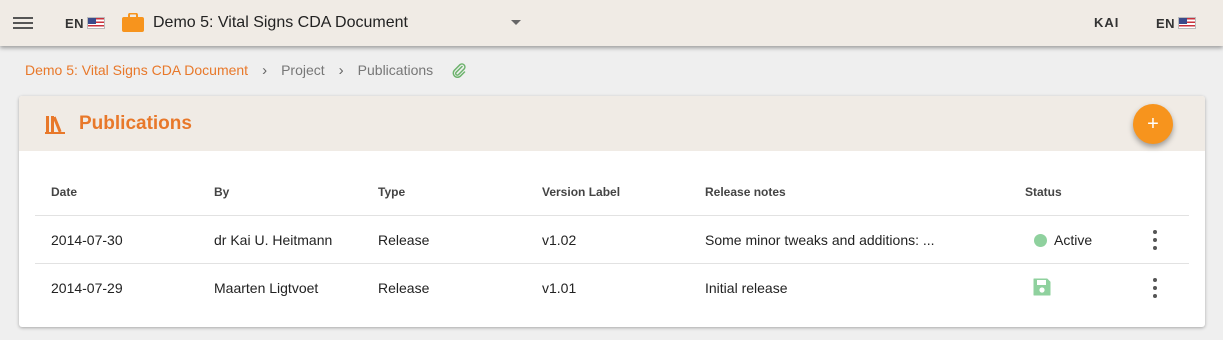 Image resolution: width=1223 pixels, height=340 pixels. What do you see at coordinates (1043, 192) in the screenshot?
I see `column-header-status: Status` at bounding box center [1043, 192].